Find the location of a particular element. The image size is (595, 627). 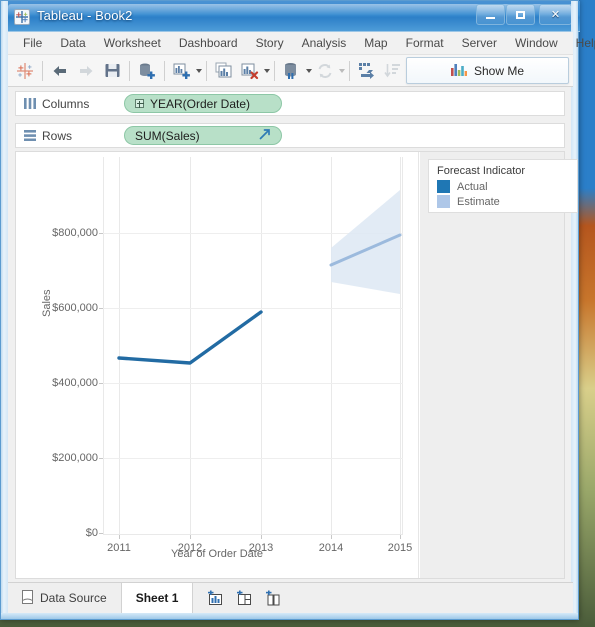

tableau-logo-icon is located at coordinates (25, 71).